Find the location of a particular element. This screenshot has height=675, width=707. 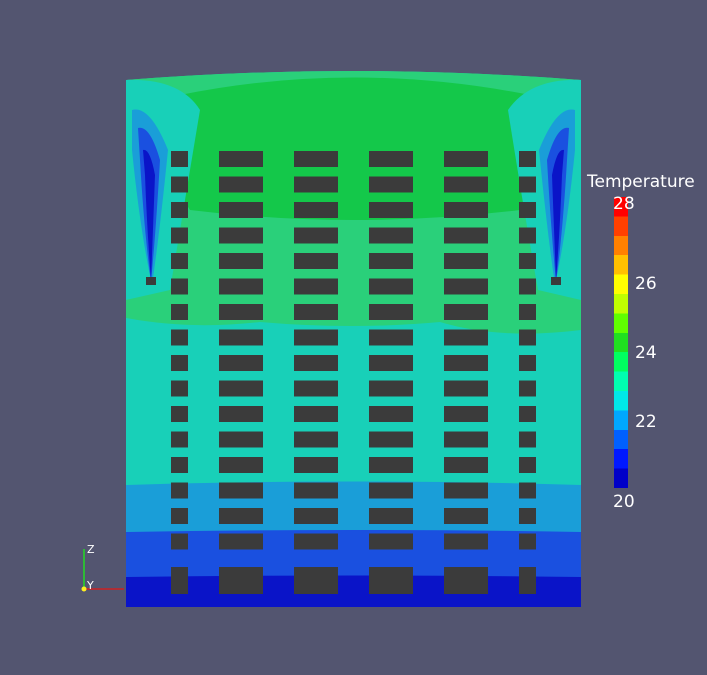

colorbar-tick-22: 22 is located at coordinates (646, 422).